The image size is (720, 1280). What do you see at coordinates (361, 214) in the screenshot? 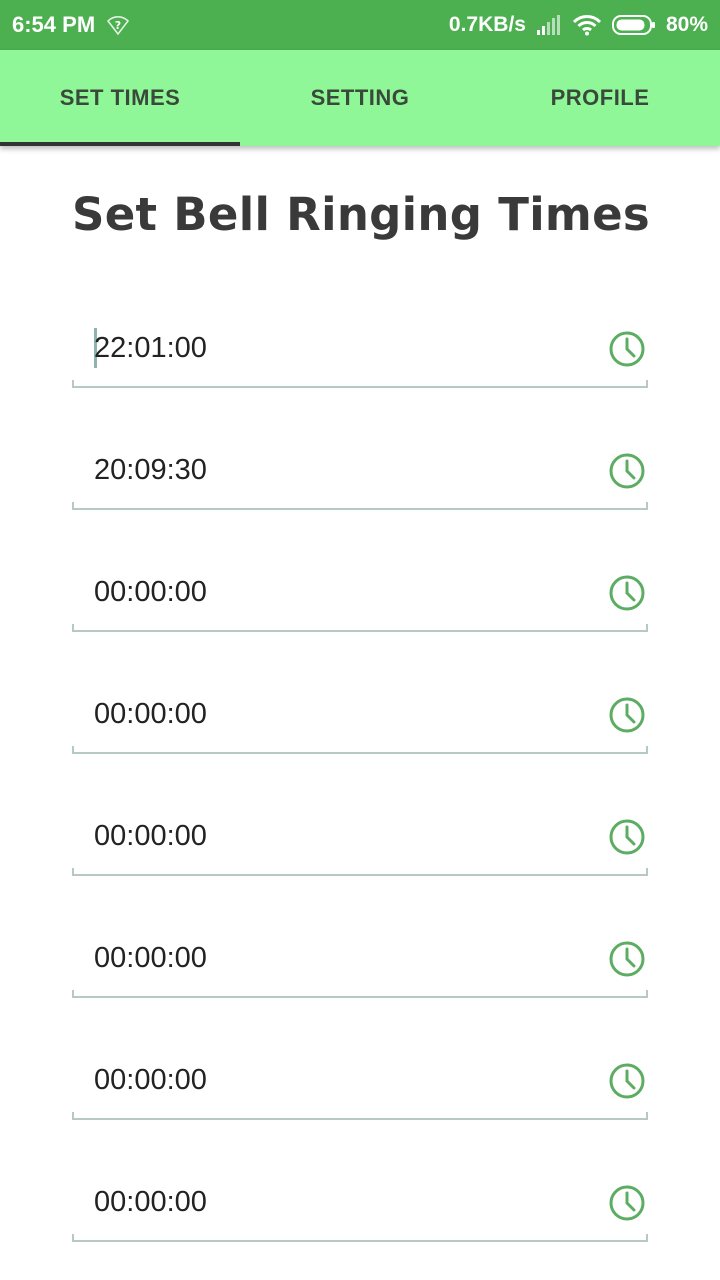
I see `page-title: Set Bell Ringing Times` at bounding box center [361, 214].